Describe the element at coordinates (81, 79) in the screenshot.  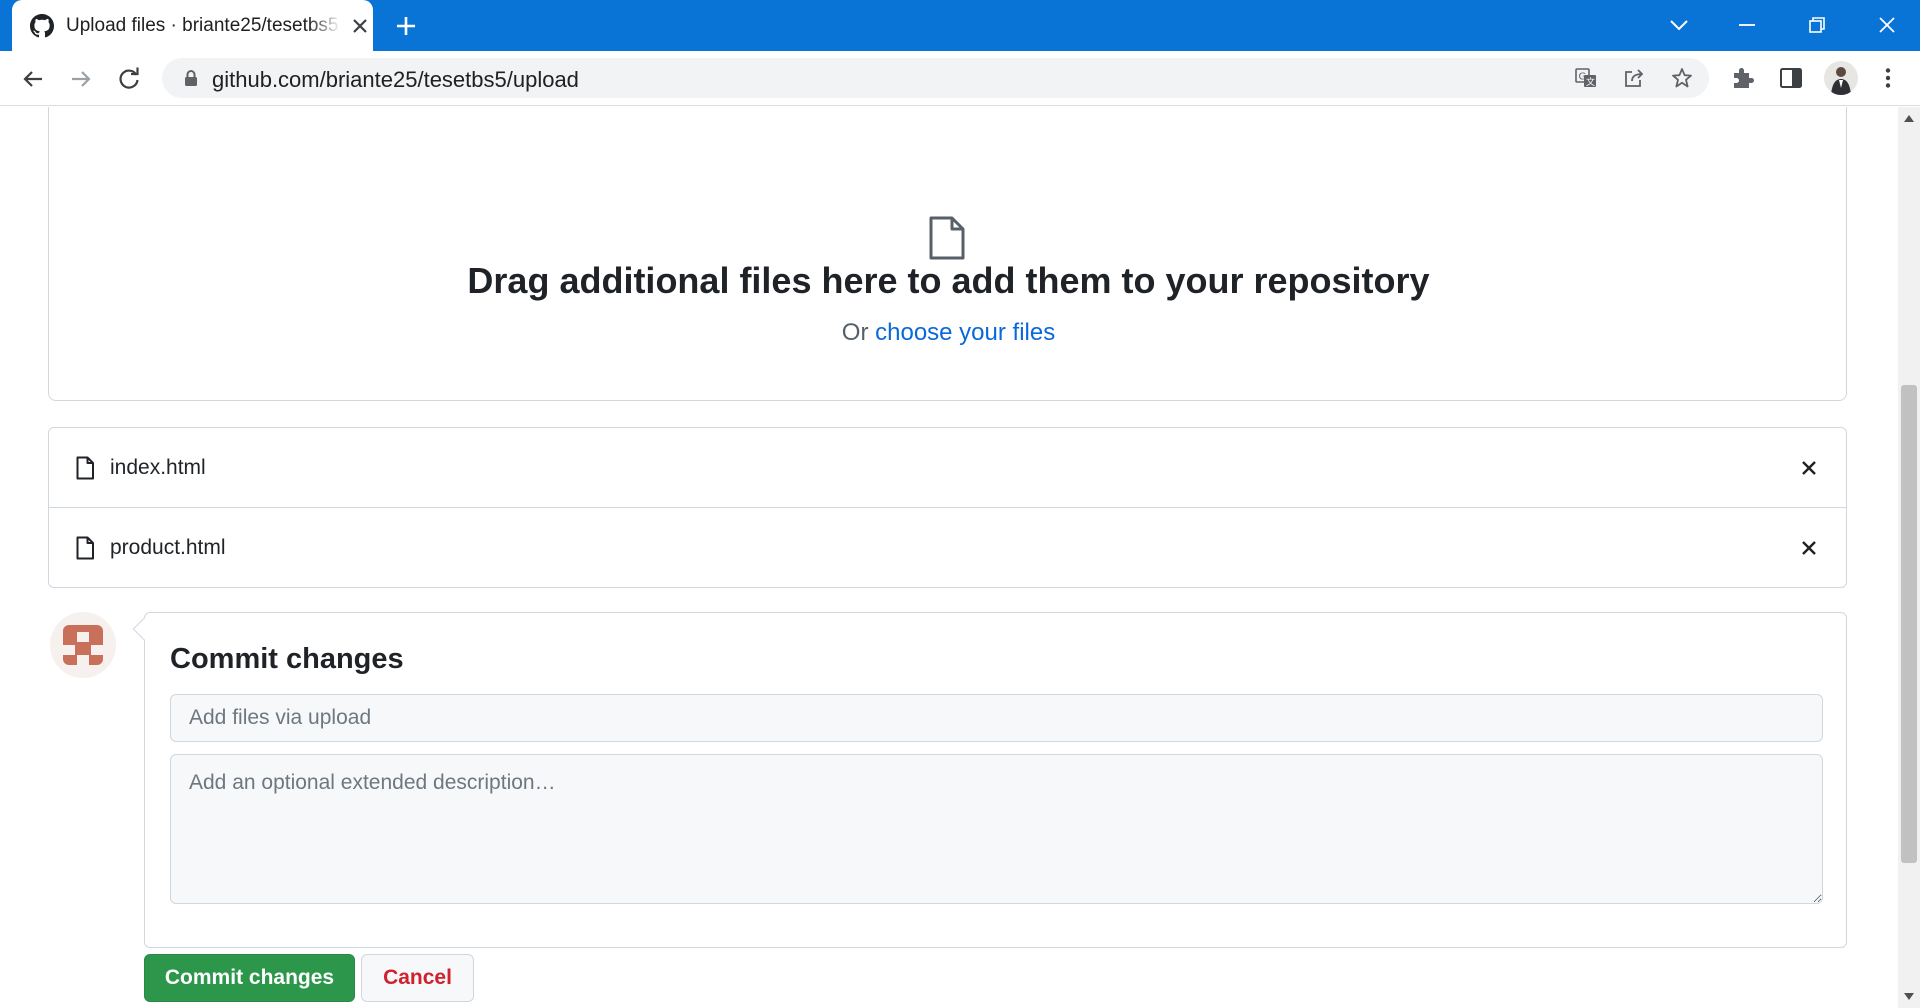
I see `forward-icon` at that location.